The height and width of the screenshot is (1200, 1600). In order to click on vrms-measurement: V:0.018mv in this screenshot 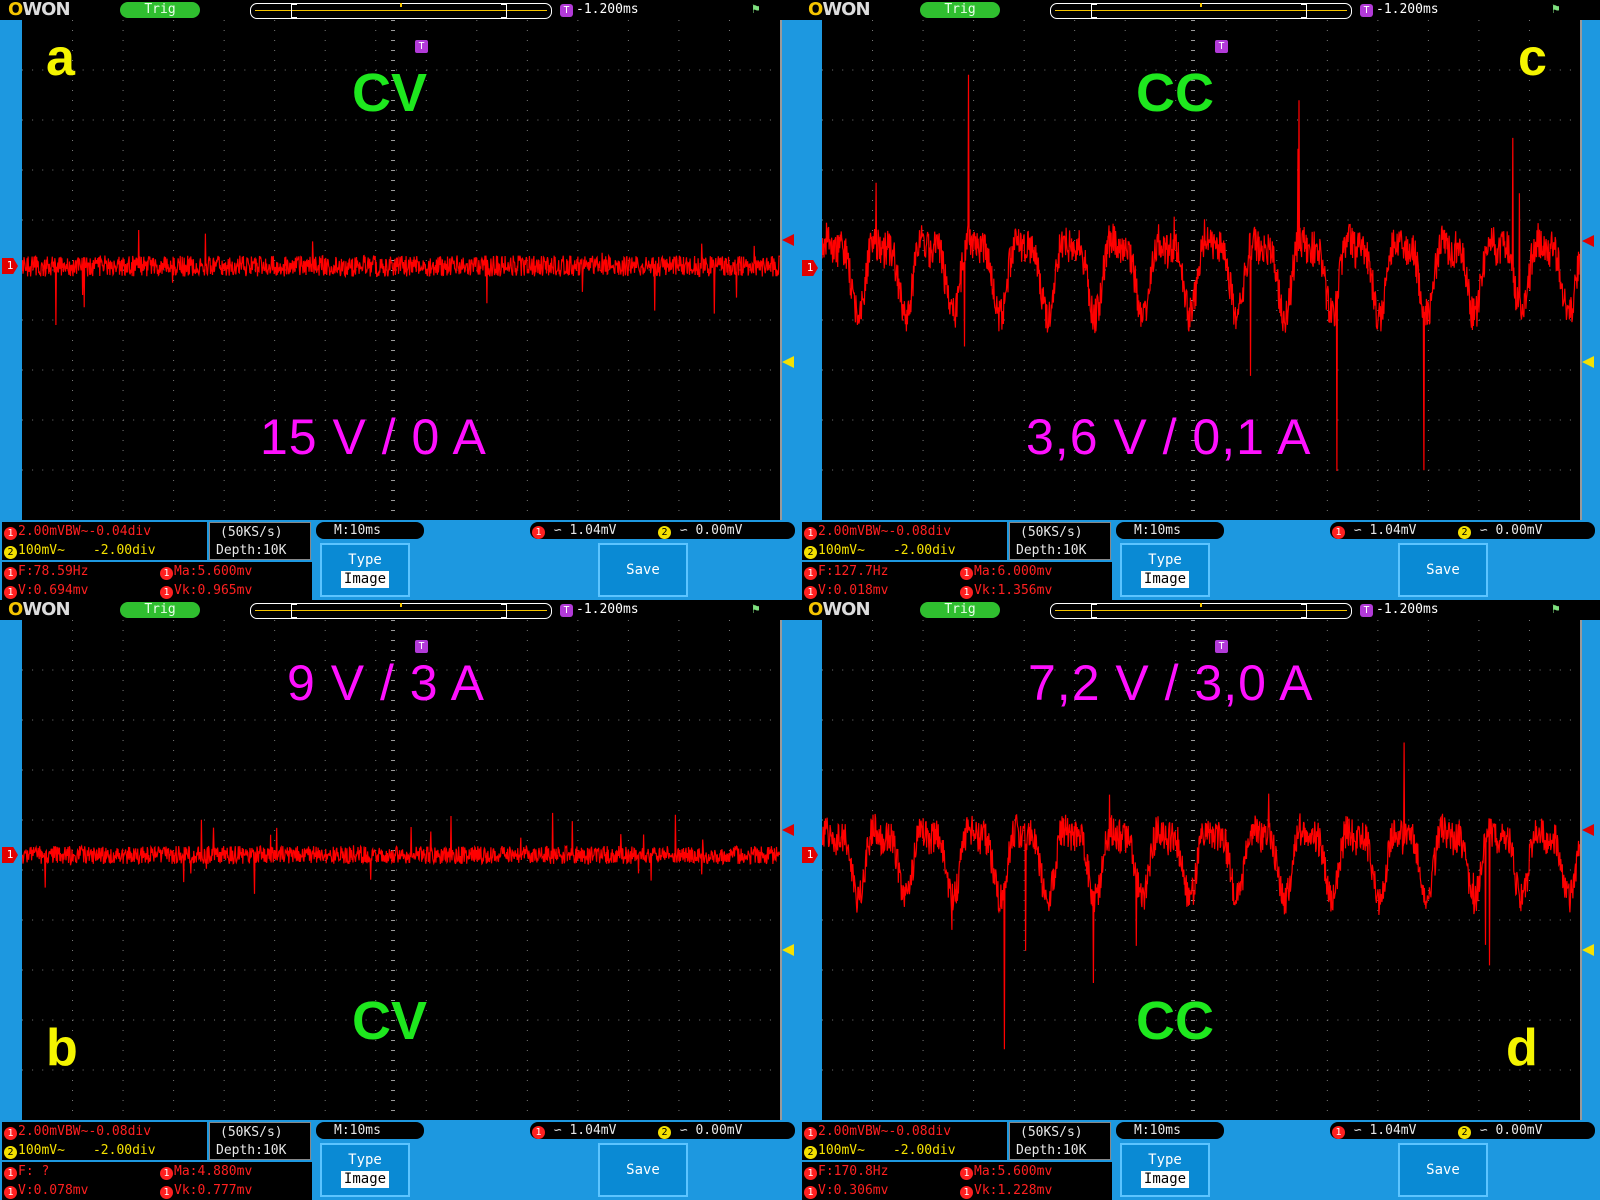, I will do `click(853, 590)`.